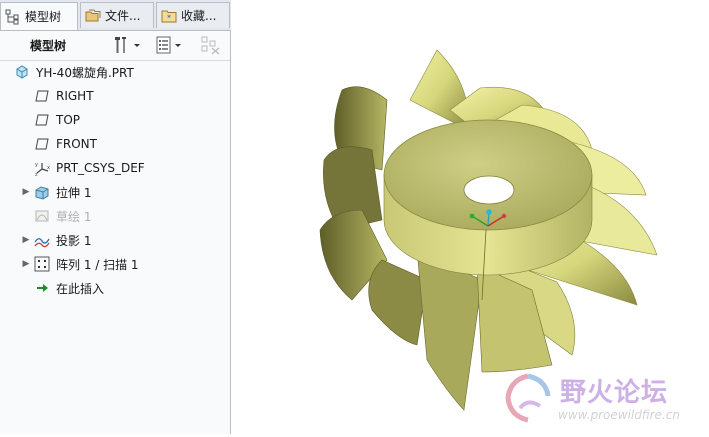 The image size is (709, 437). Describe the element at coordinates (120, 45) in the screenshot. I see `tools-icon` at that location.